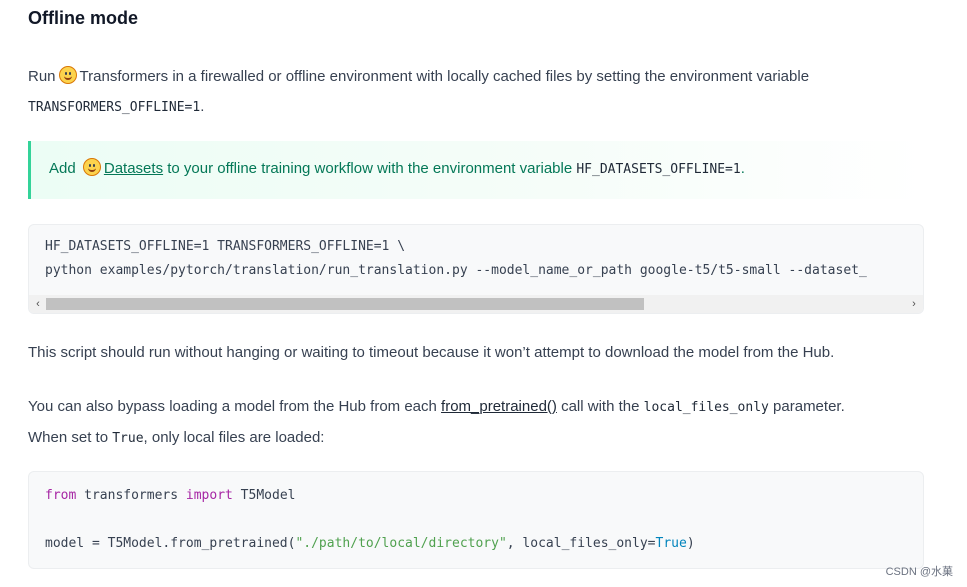 The width and height of the screenshot is (967, 587). Describe the element at coordinates (70, 437) in the screenshot. I see `para3-line2-pre: When set to` at that location.